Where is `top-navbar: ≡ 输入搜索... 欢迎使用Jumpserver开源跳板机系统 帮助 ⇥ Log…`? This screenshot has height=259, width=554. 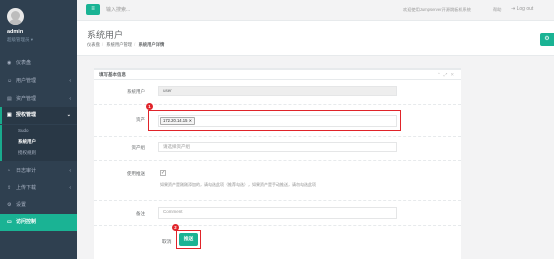
top-navbar: ≡ 输入搜索... 欢迎使用Jumpserver开源跳板机系统 帮助 ⇥ Log… is located at coordinates (315, 10).